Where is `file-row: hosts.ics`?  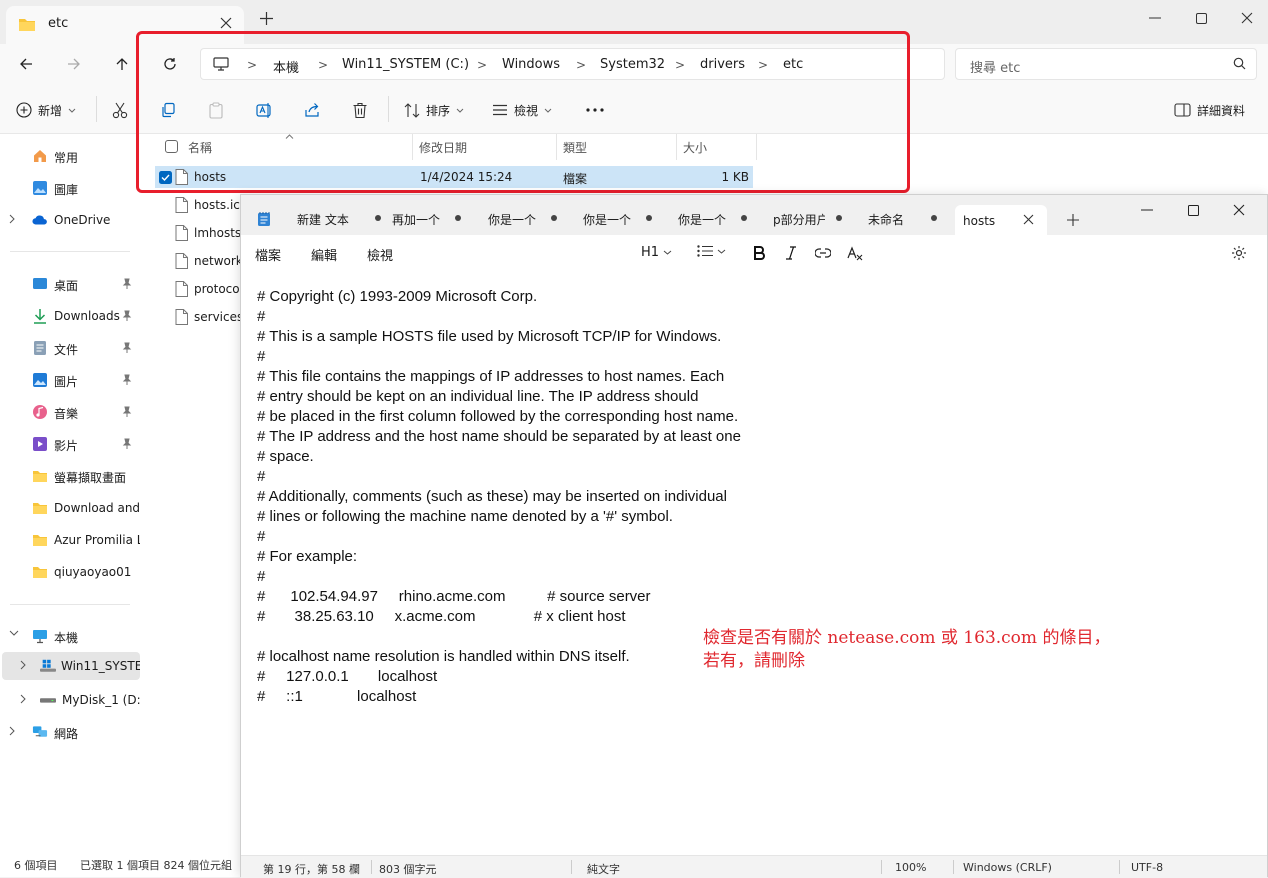 file-row: hosts.ics is located at coordinates (200, 205).